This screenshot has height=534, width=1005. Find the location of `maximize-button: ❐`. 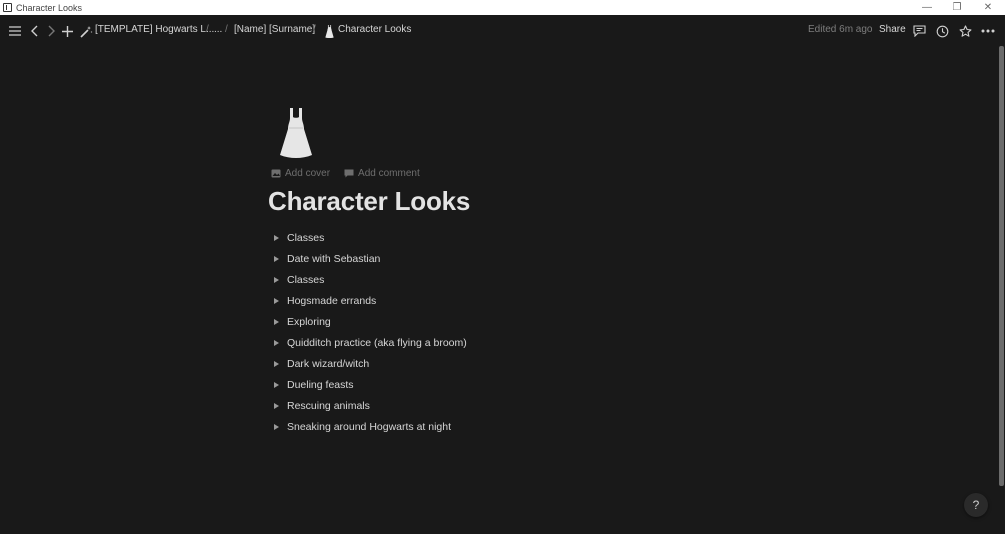

maximize-button: ❐ is located at coordinates (957, 7).